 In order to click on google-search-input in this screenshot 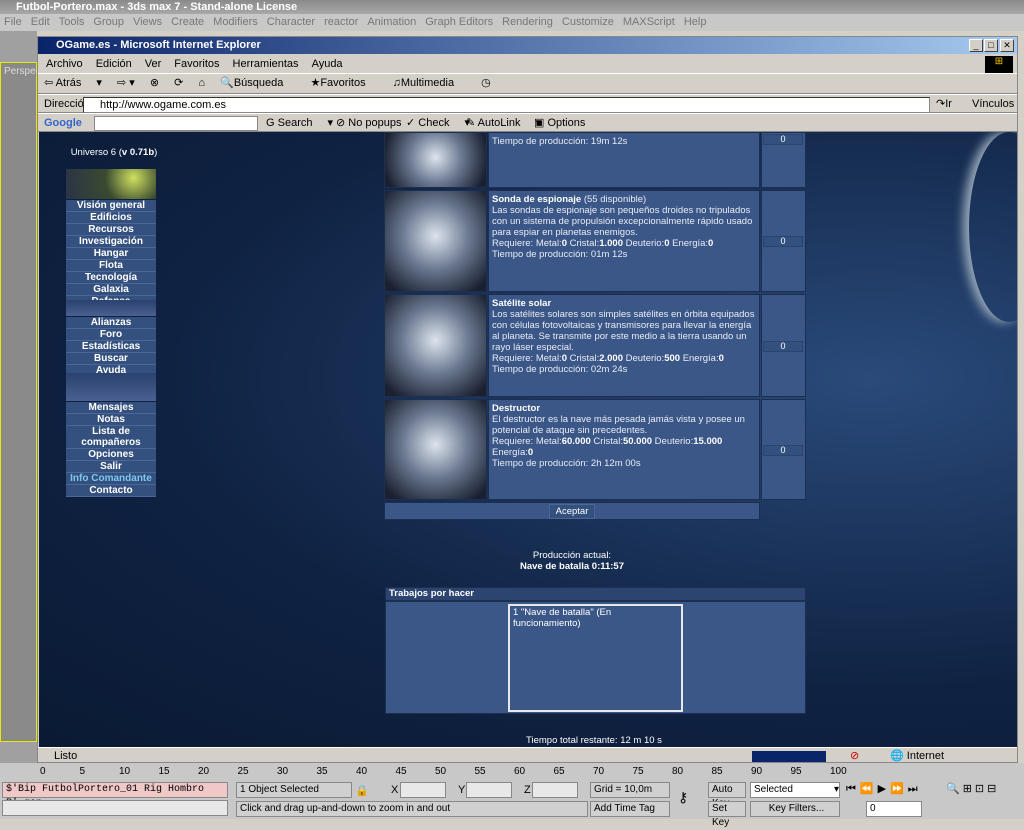, I will do `click(176, 123)`.